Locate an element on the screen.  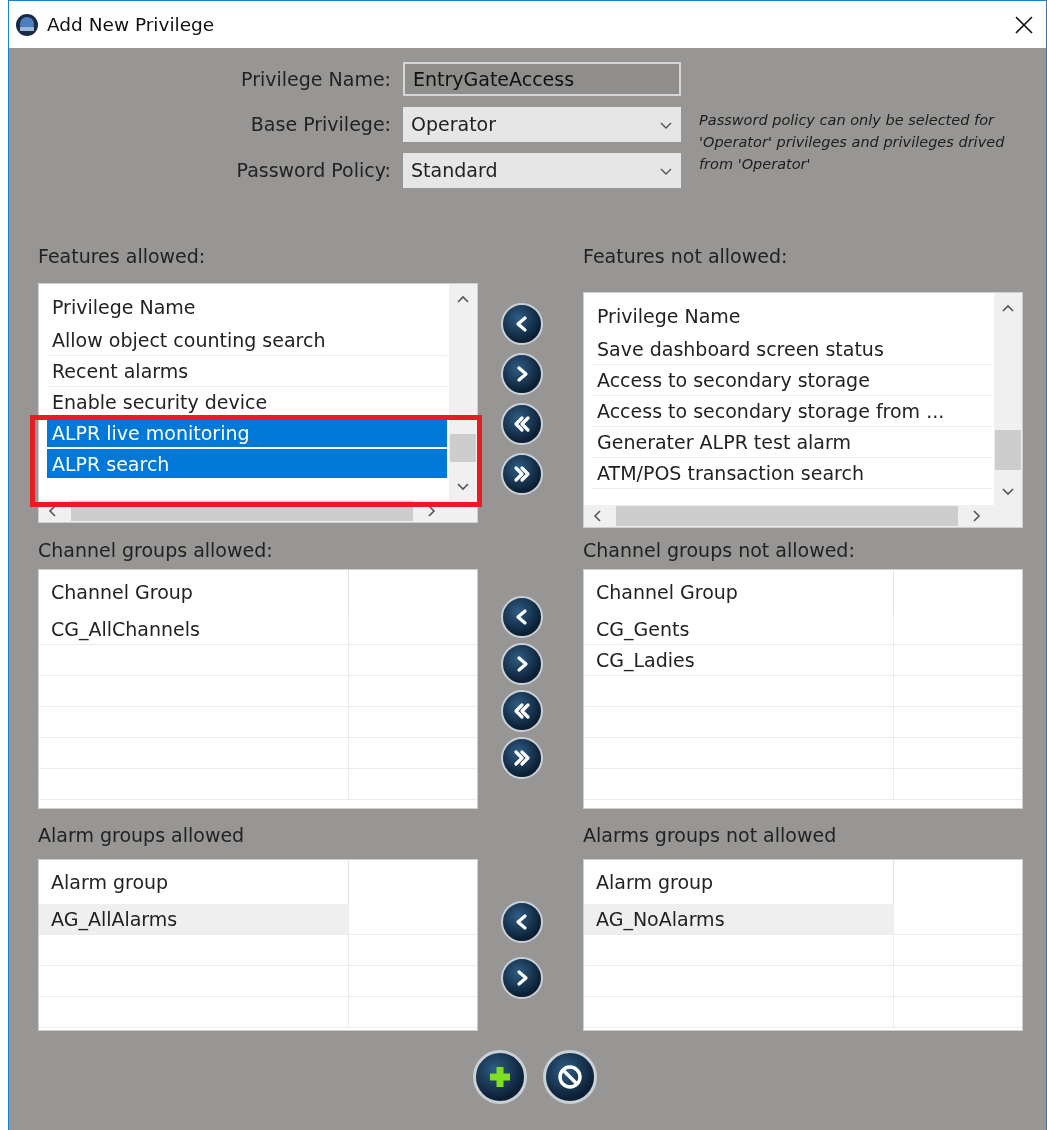
table-cell: AG_AllAlarms is located at coordinates (194, 919).